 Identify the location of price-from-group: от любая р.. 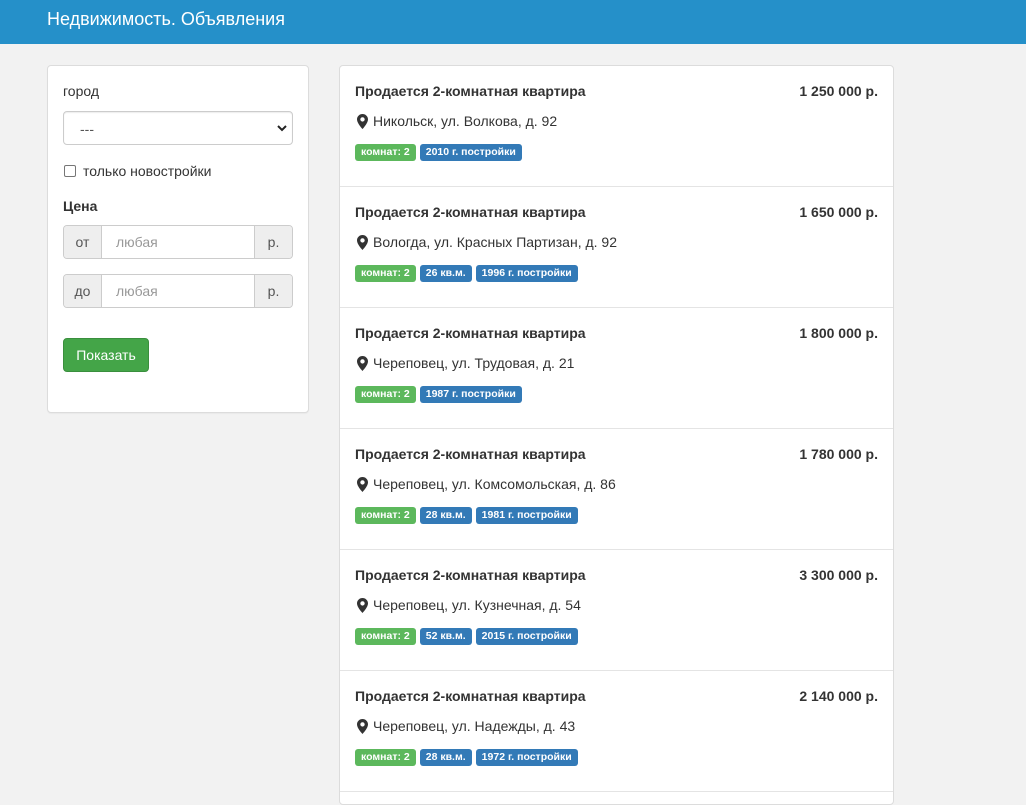
(178, 242).